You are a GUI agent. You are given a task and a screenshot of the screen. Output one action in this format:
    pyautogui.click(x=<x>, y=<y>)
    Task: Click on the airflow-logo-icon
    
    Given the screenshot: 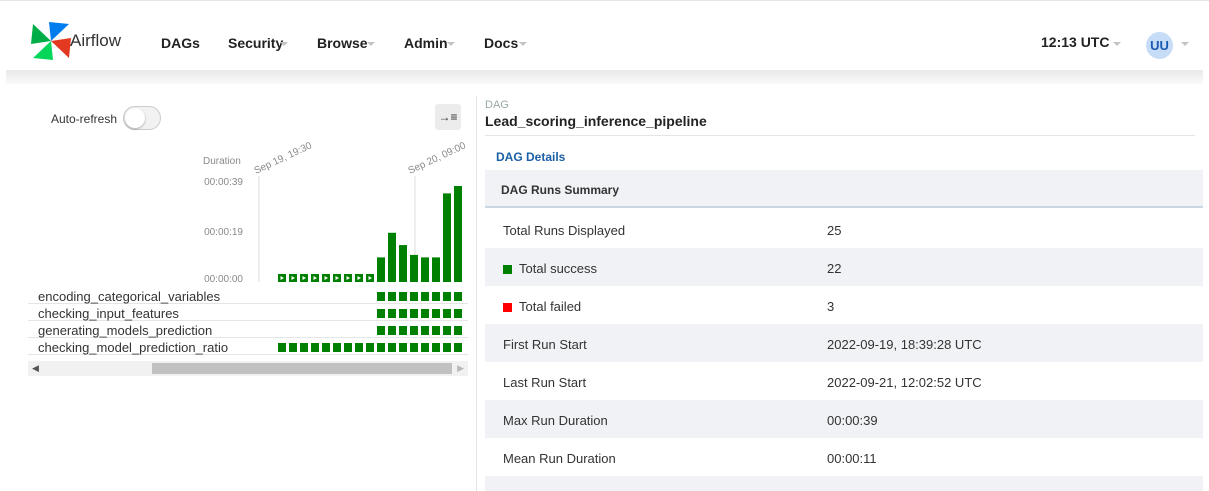 What is the action you would take?
    pyautogui.click(x=51, y=41)
    